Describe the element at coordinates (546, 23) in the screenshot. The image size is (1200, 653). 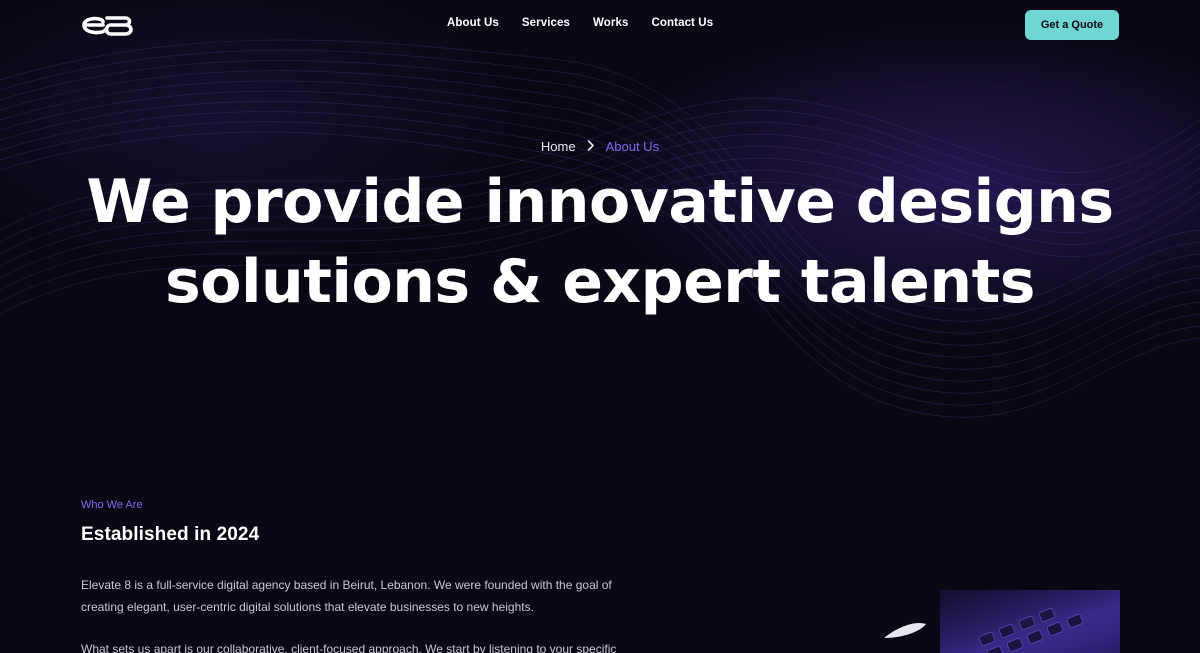
I see `nav-services: Services` at that location.